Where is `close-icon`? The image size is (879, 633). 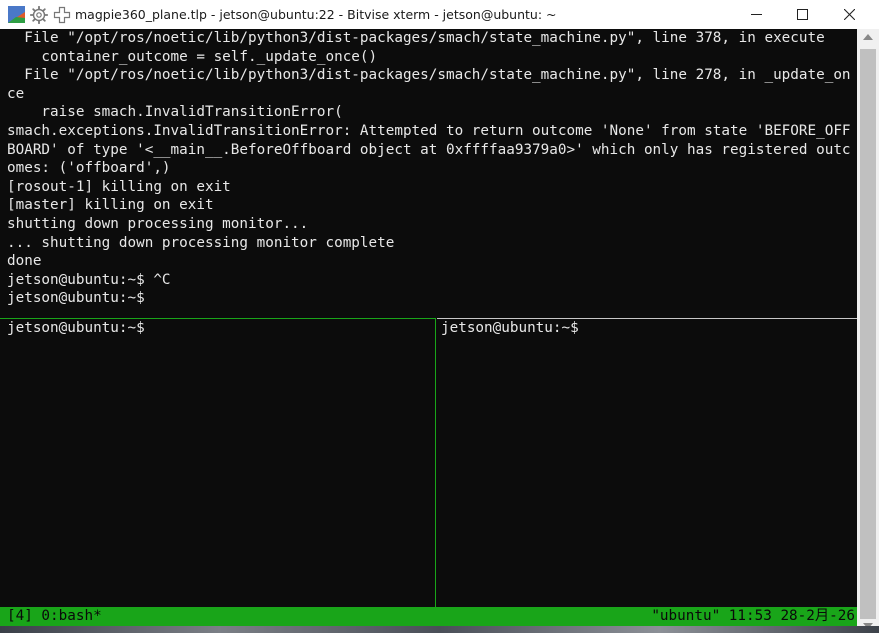 close-icon is located at coordinates (849, 14).